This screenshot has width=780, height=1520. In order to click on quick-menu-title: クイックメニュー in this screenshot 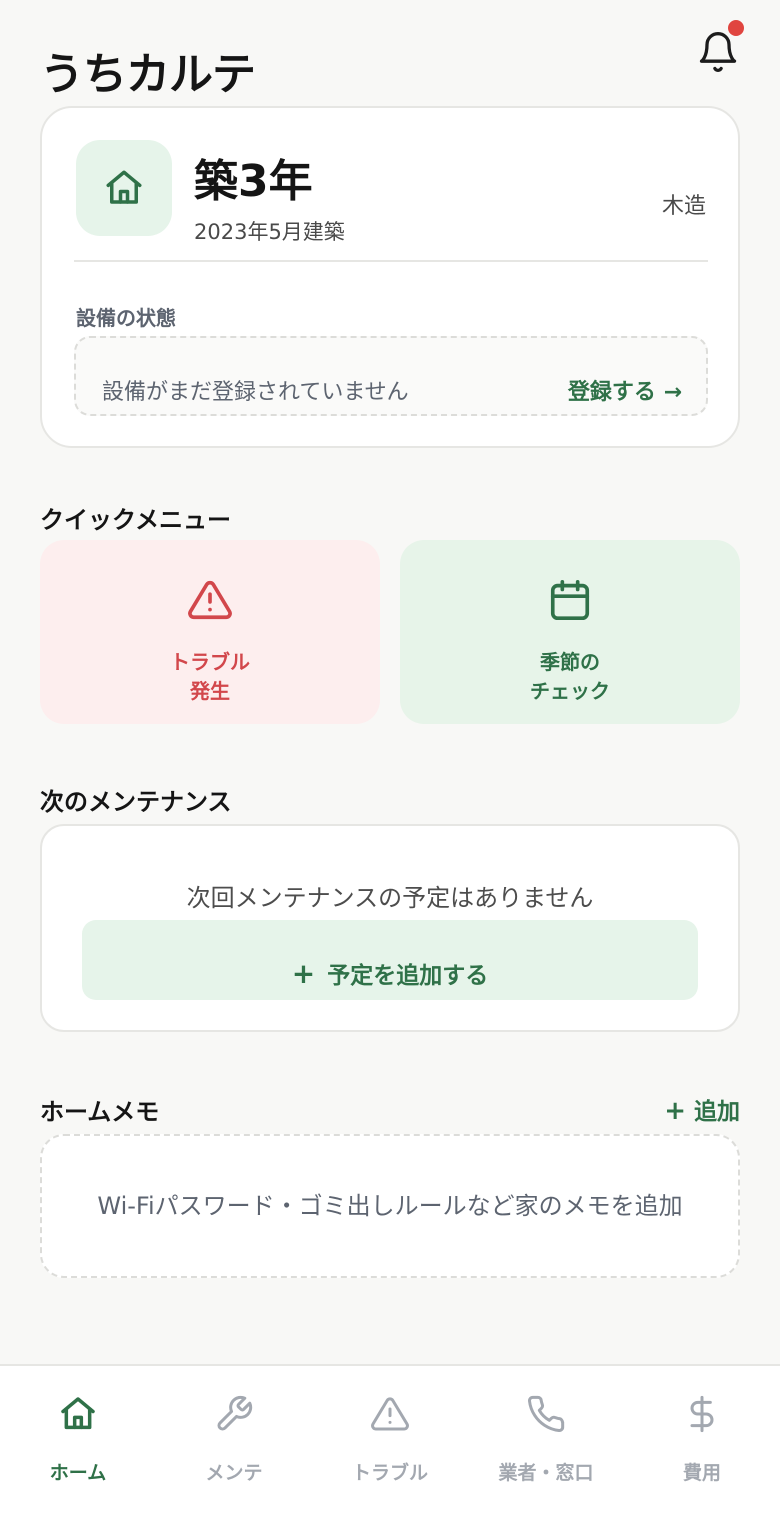, I will do `click(136, 520)`.